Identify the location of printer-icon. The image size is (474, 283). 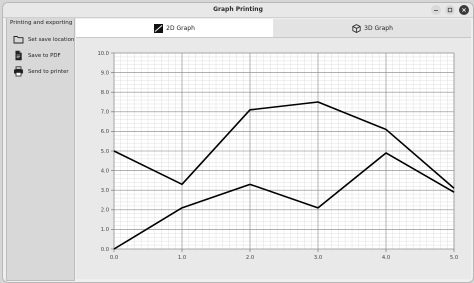
(18, 71).